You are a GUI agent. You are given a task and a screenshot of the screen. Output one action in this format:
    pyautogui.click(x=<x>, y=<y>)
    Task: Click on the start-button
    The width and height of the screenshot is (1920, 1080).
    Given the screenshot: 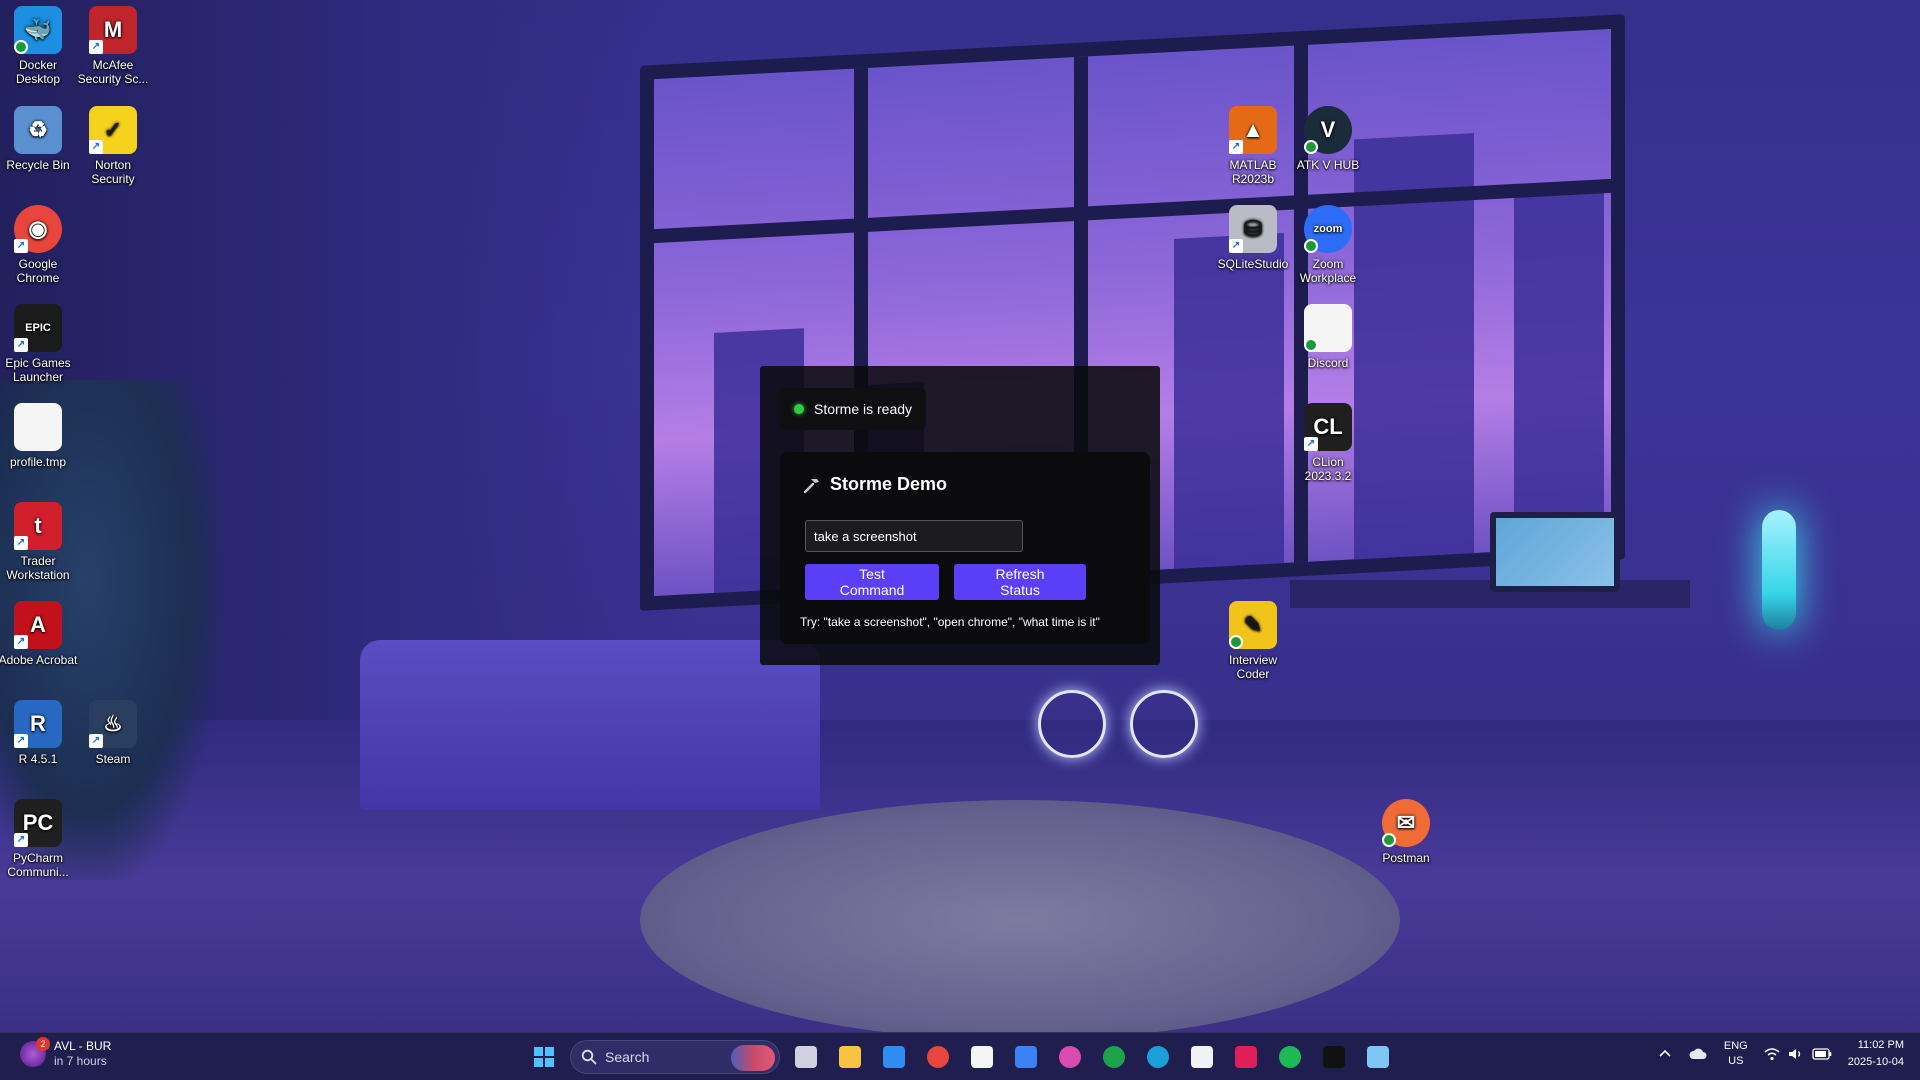 What is the action you would take?
    pyautogui.click(x=544, y=1057)
    